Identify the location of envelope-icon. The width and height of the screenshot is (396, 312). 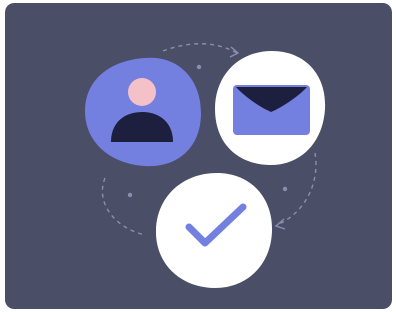
(271, 110).